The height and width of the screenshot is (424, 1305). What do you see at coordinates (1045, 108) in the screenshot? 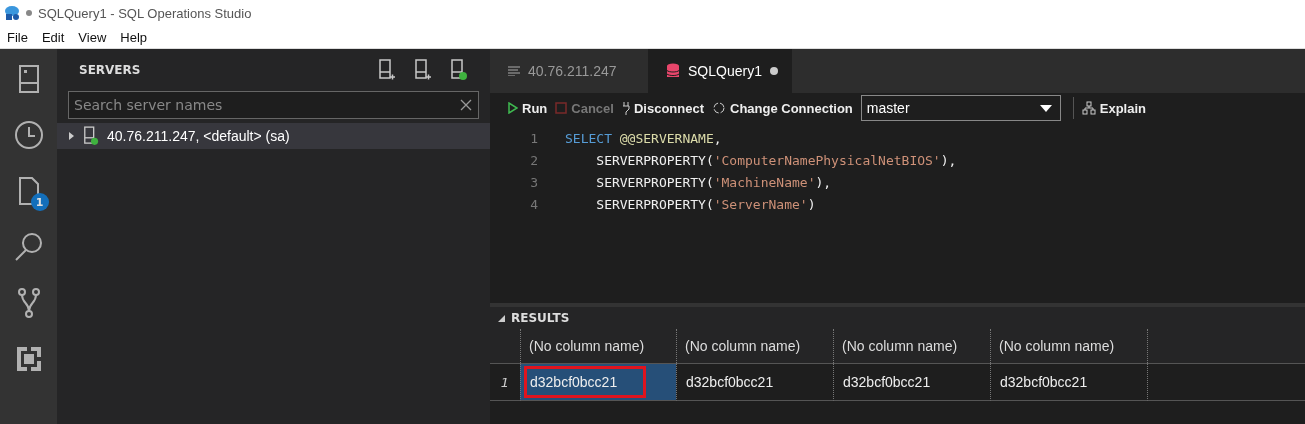
I see `dropdown-caret-icon` at bounding box center [1045, 108].